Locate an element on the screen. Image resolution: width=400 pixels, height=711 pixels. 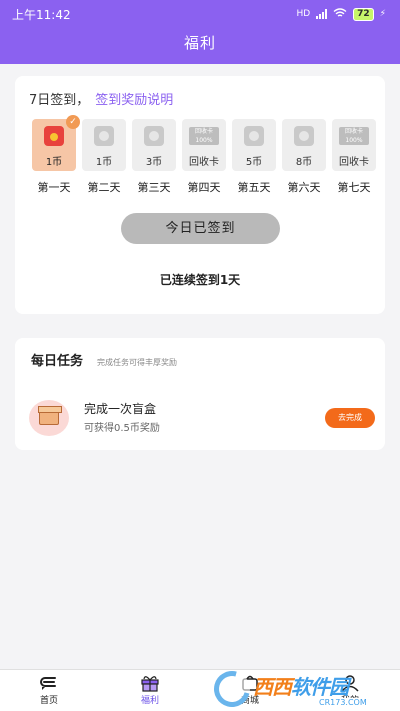
daily-tasks-card: 每日任务 完成任务可得丰厚奖励 完成一次盲盒 可获得0.5币奖励 去完成 is located at coordinates (200, 394).